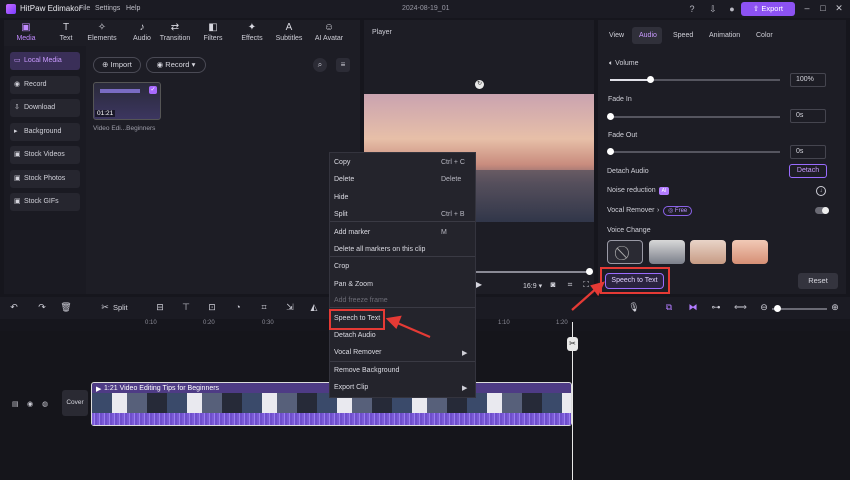 The width and height of the screenshot is (850, 480). Describe the element at coordinates (361, 300) in the screenshot. I see `menu-item-add-freeze-frame: Add freeze frame` at that location.